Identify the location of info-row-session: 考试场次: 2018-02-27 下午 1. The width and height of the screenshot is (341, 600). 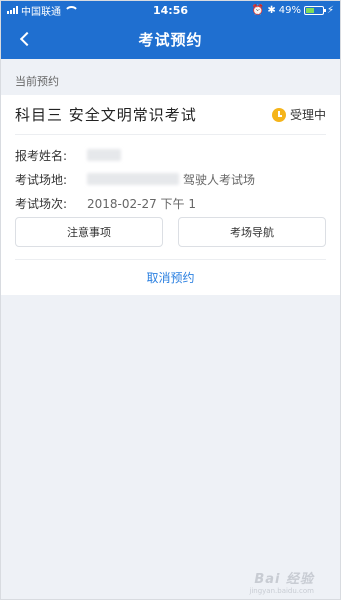
(170, 203).